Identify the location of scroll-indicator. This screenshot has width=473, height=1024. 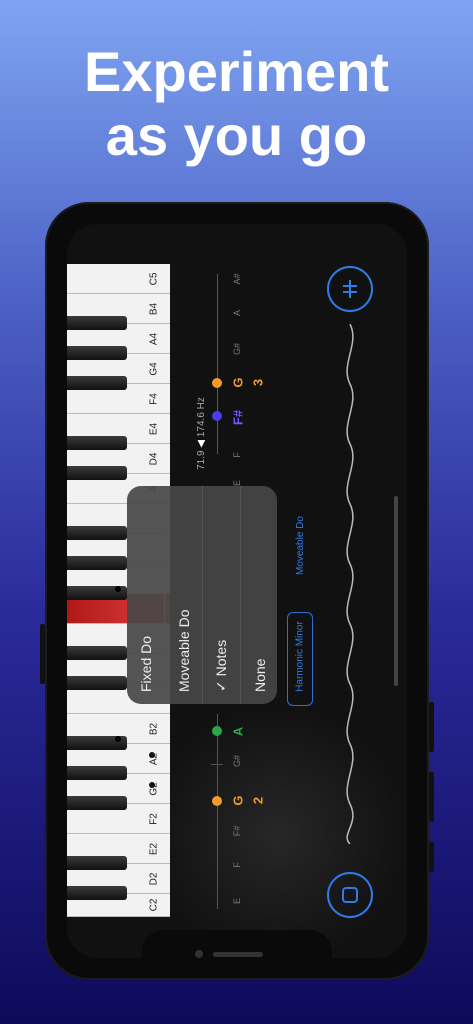
(396, 591).